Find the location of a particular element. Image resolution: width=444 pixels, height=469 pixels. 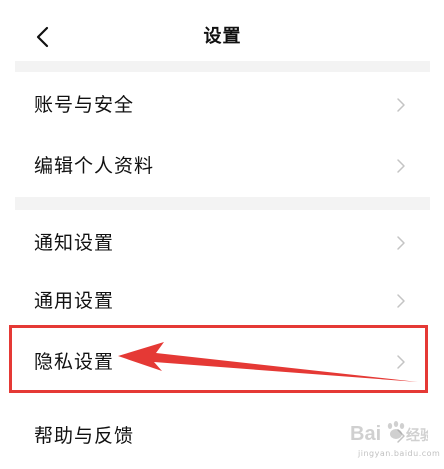

settings-item-privacy: 隐私设置 is located at coordinates (222, 362).